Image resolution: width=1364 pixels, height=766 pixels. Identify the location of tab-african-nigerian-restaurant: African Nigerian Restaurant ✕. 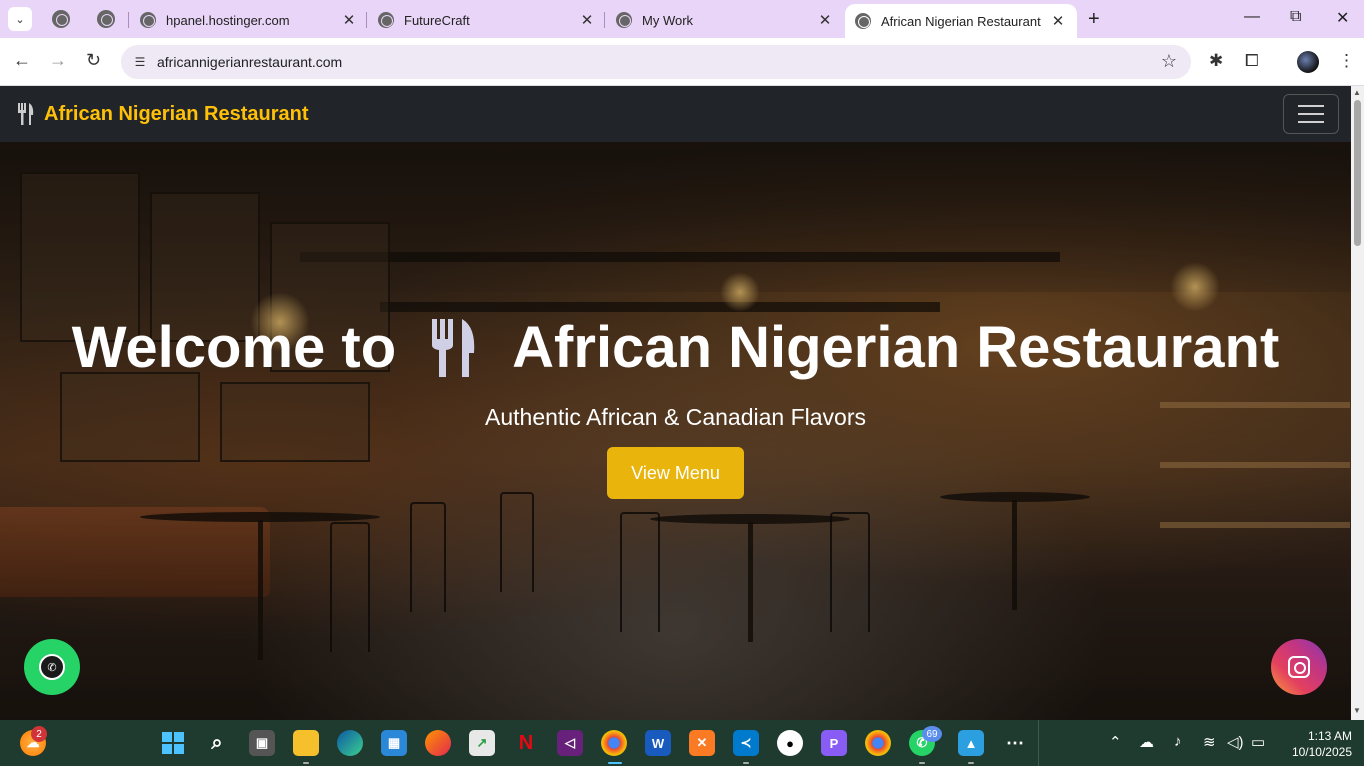
(961, 21).